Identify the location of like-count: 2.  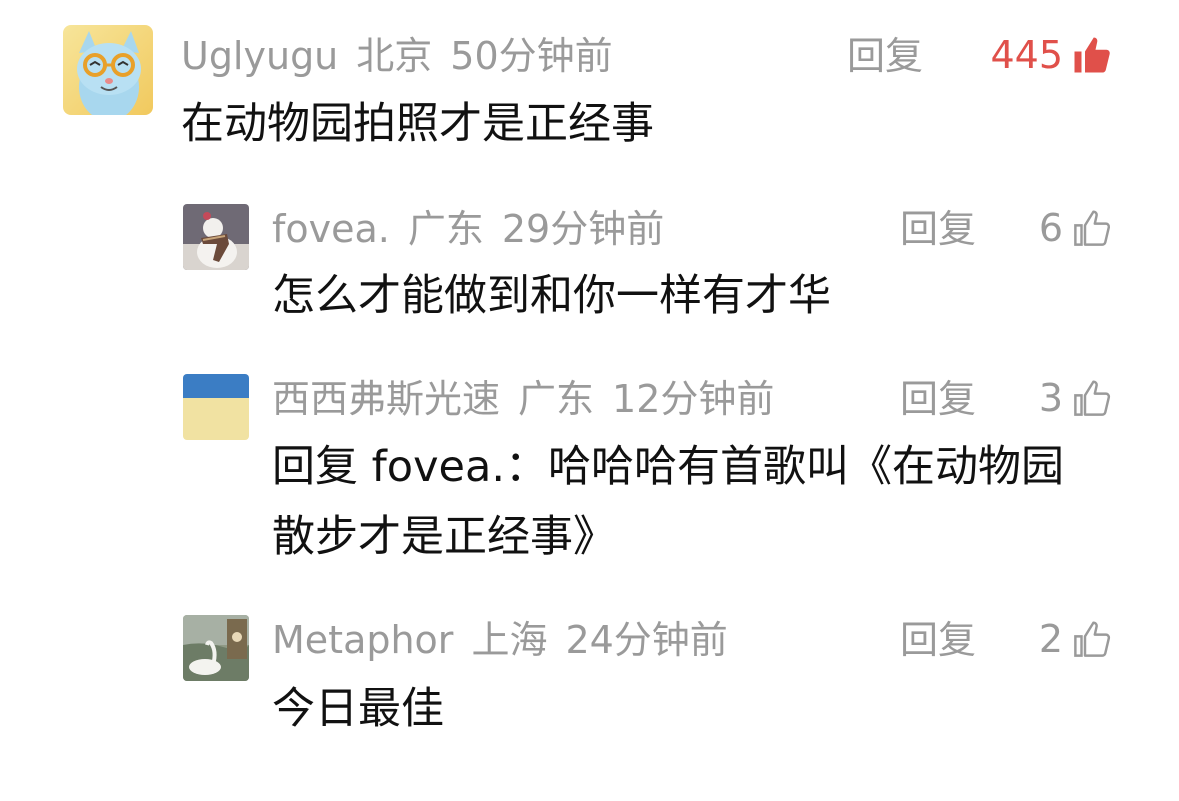
(1050, 639).